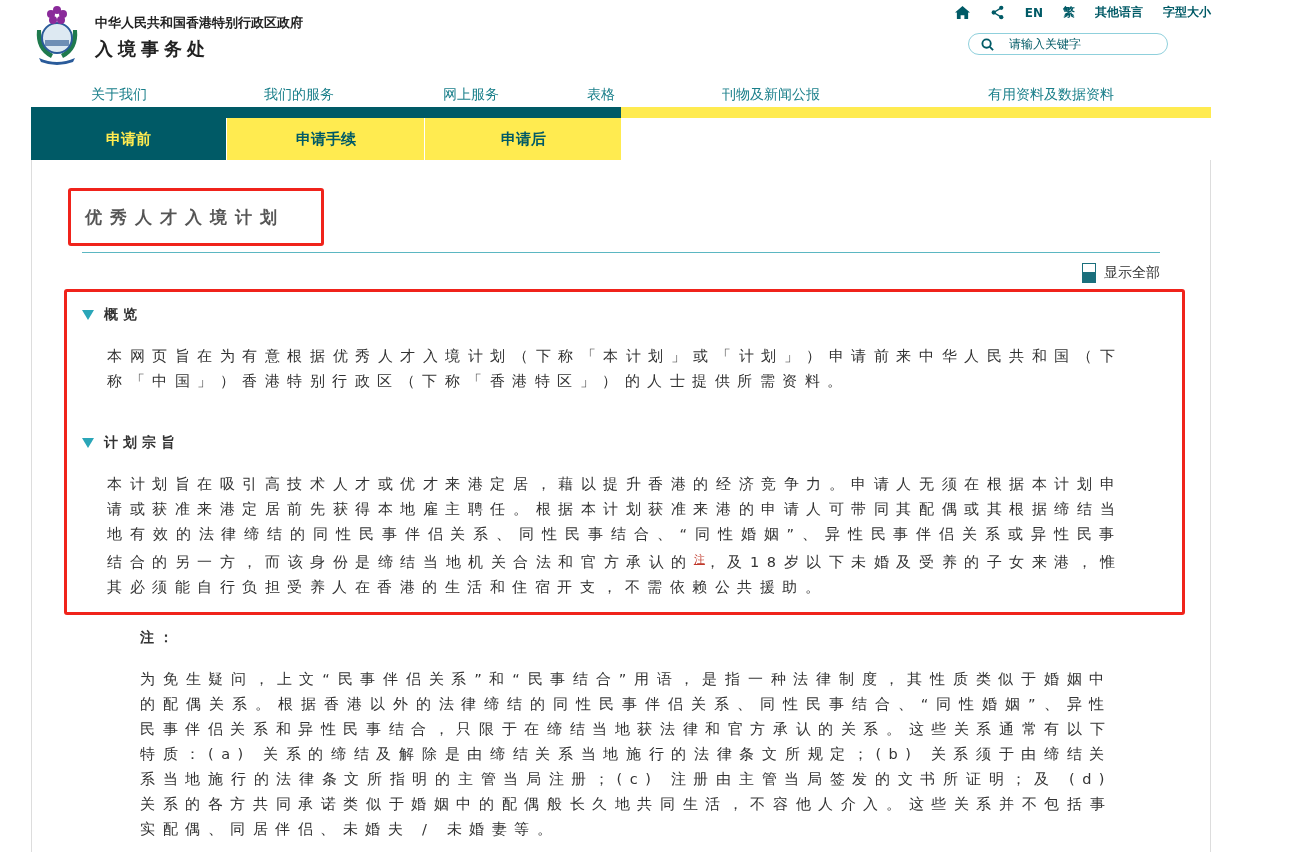 The width and height of the screenshot is (1315, 852). Describe the element at coordinates (1089, 273) in the screenshot. I see `expand-all-icon` at that location.